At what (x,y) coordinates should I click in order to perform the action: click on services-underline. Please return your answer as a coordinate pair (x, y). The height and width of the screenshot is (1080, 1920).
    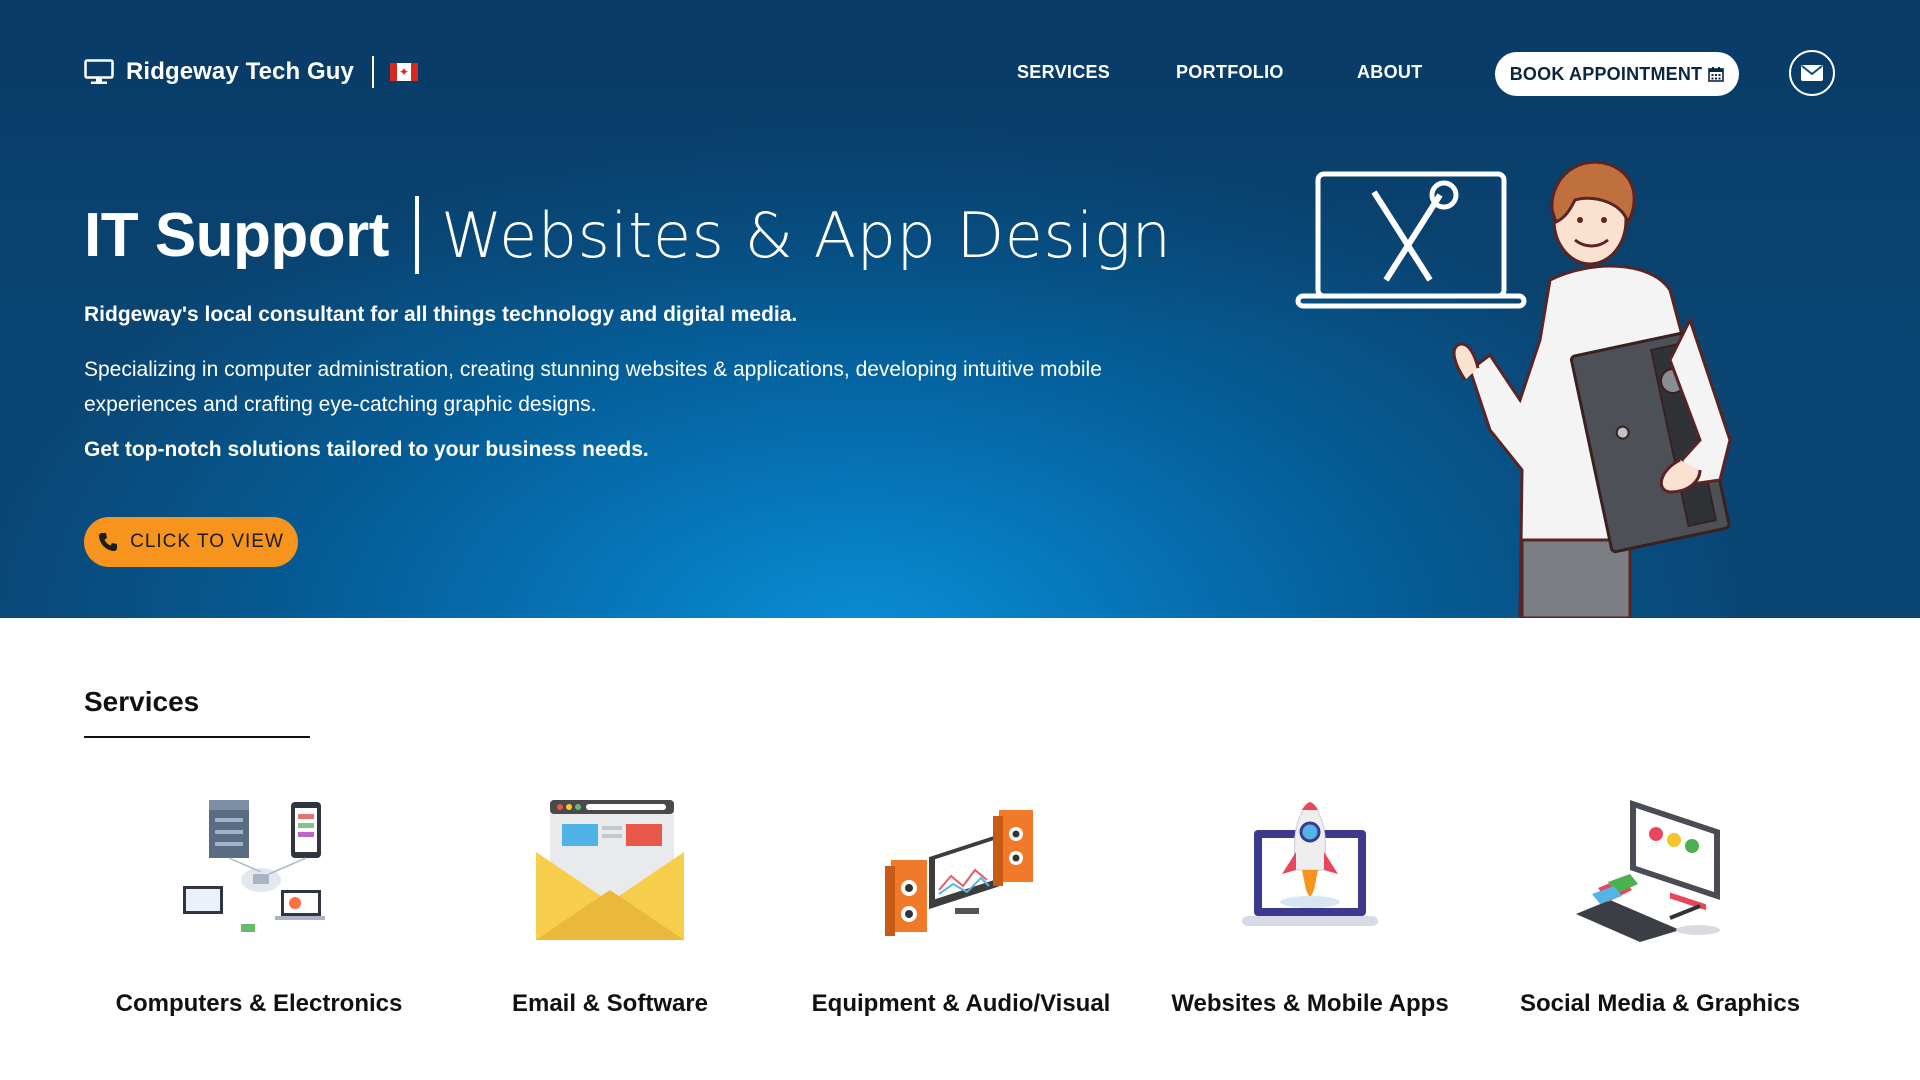
    Looking at the image, I should click on (197, 737).